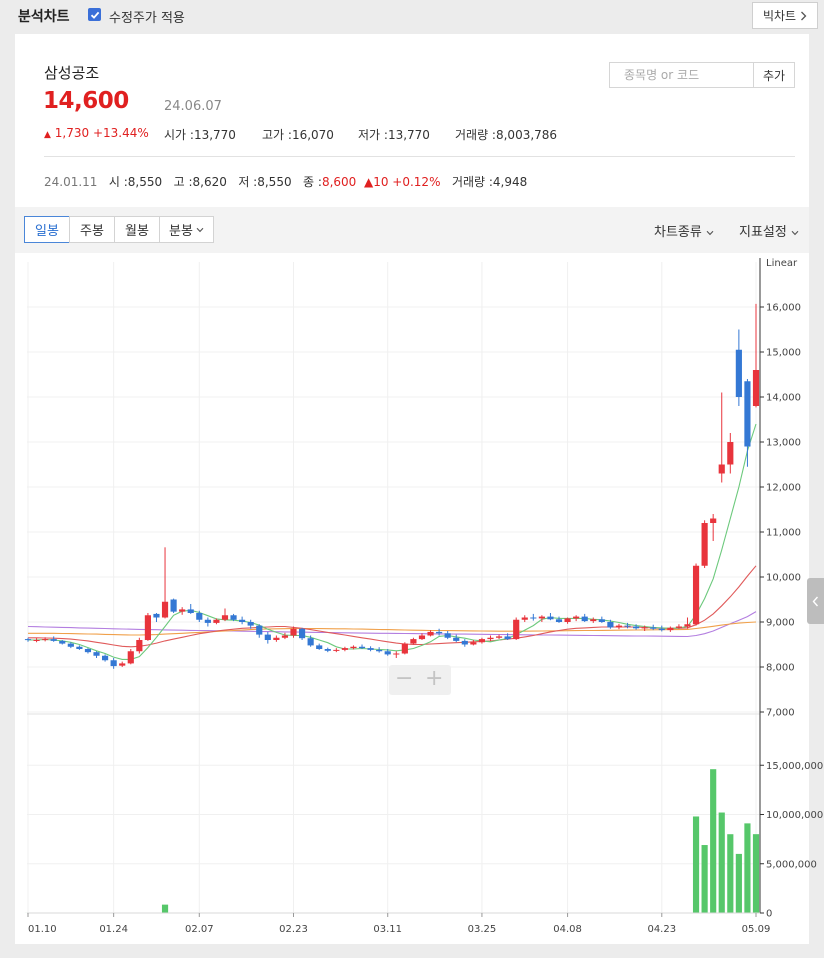 This screenshot has width=824, height=958. I want to click on x-tick-label: 01.24, so click(113, 929).